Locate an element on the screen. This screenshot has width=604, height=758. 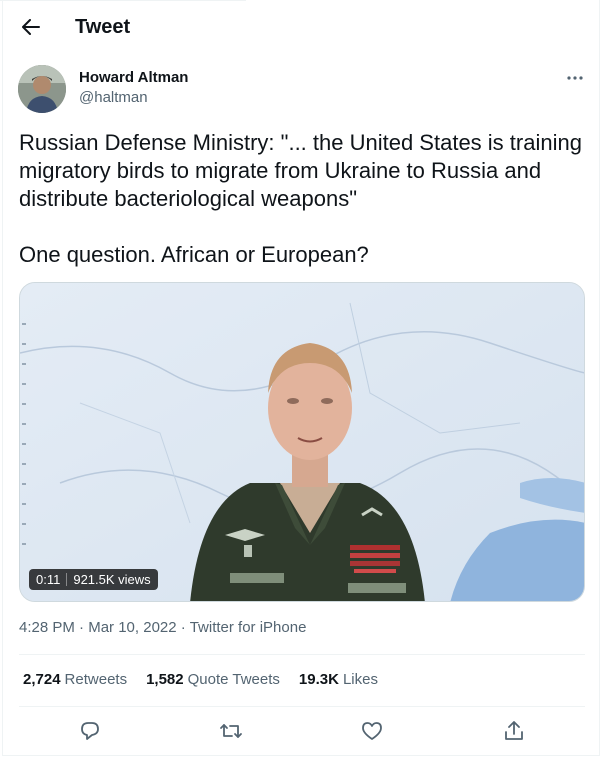
video-stats-badge: 0:11 921.5K views is located at coordinates (93, 579).